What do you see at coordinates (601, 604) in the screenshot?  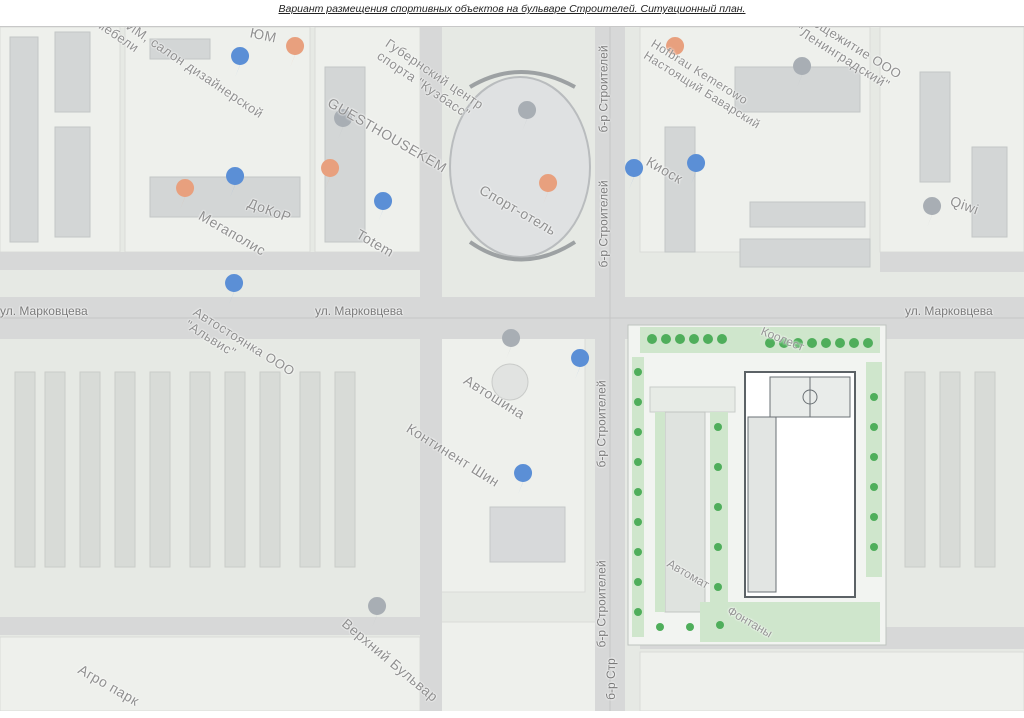 I see `street-builders-4: б-р Строителей` at bounding box center [601, 604].